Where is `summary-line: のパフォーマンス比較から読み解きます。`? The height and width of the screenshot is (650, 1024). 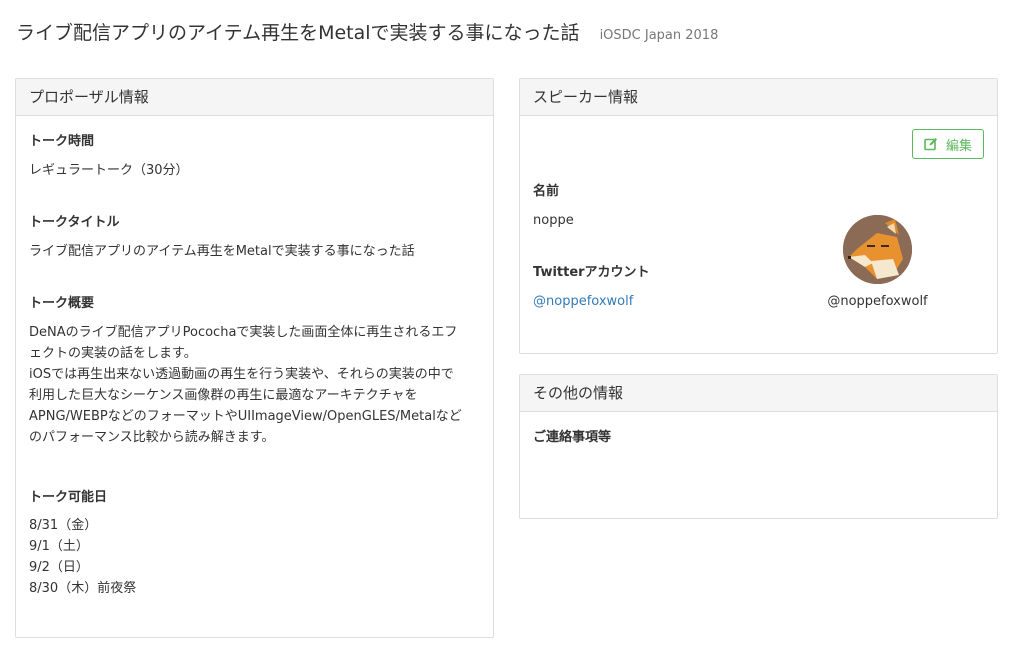
summary-line: のパフォーマンス比較から読み解きます。 is located at coordinates (152, 437).